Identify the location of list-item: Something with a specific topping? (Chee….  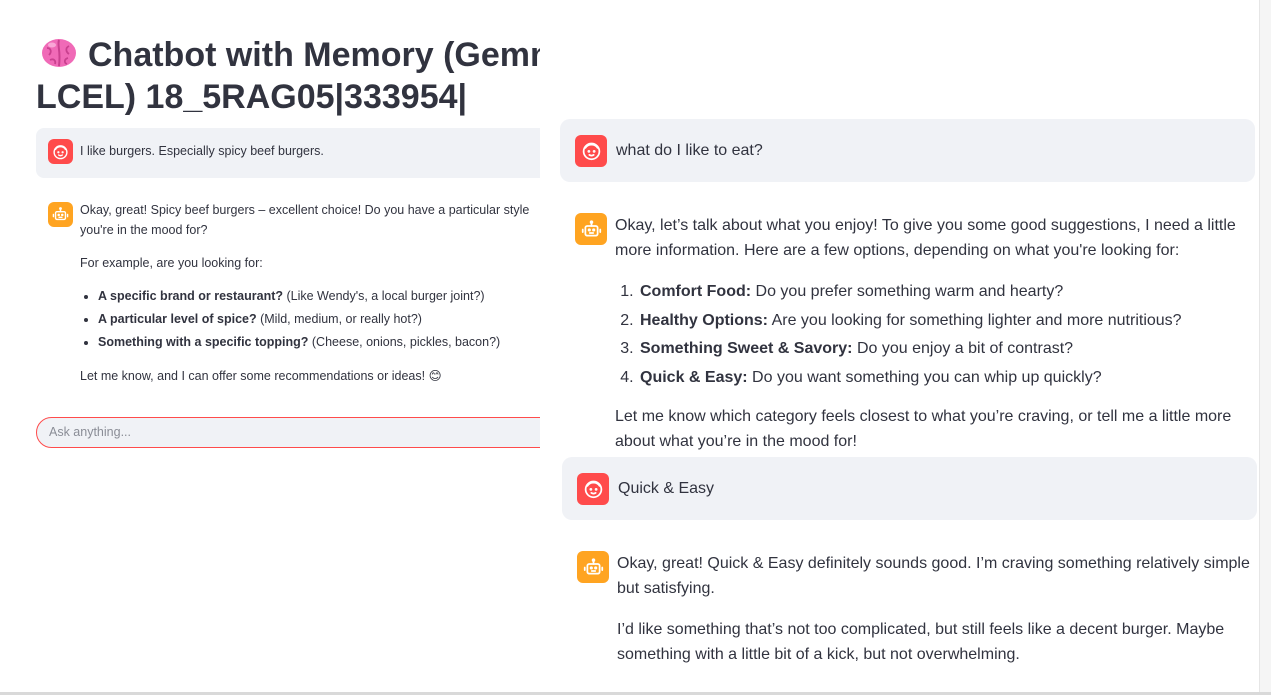
(319, 342).